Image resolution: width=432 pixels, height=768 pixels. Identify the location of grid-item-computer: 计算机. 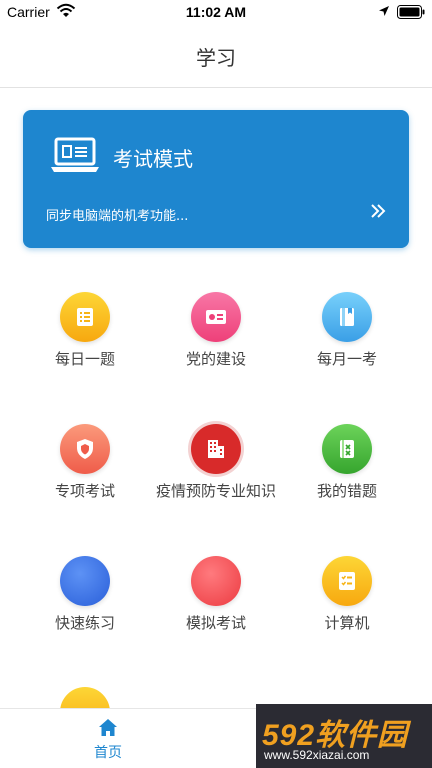
(347, 601).